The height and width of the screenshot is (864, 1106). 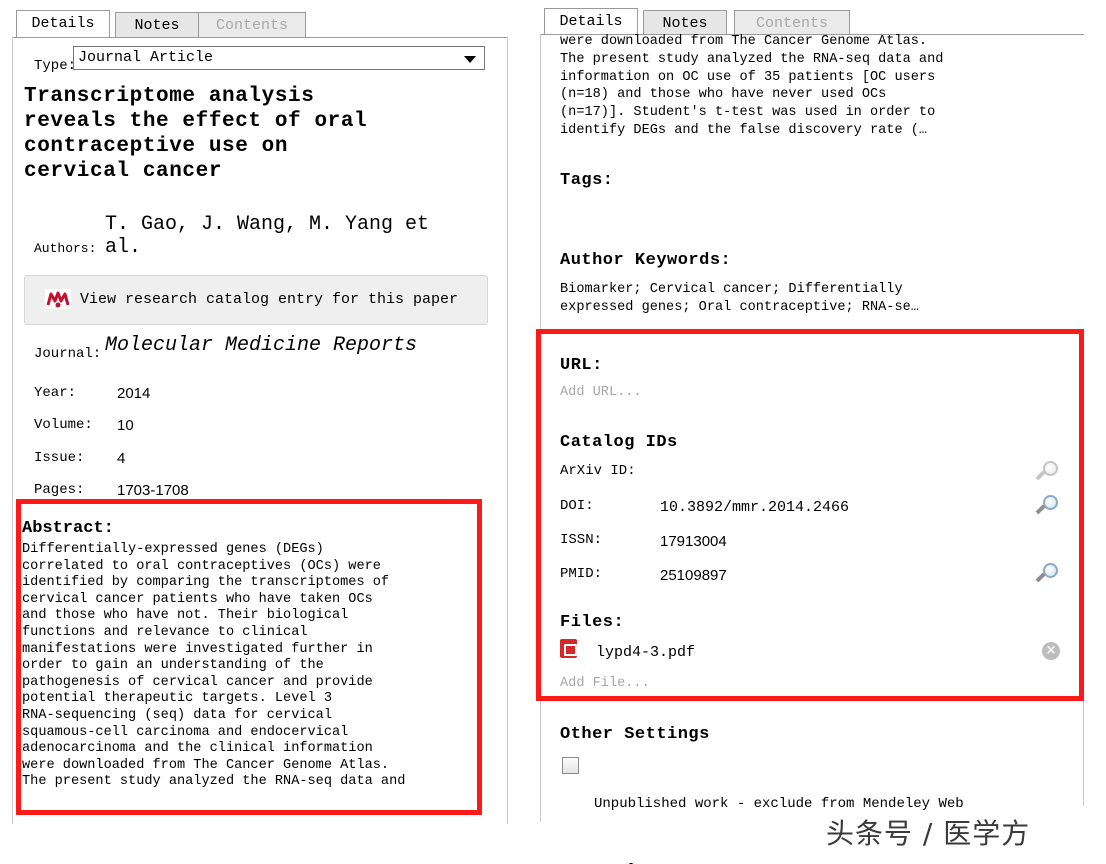 I want to click on pmid-value: 25109897, so click(x=693, y=575).